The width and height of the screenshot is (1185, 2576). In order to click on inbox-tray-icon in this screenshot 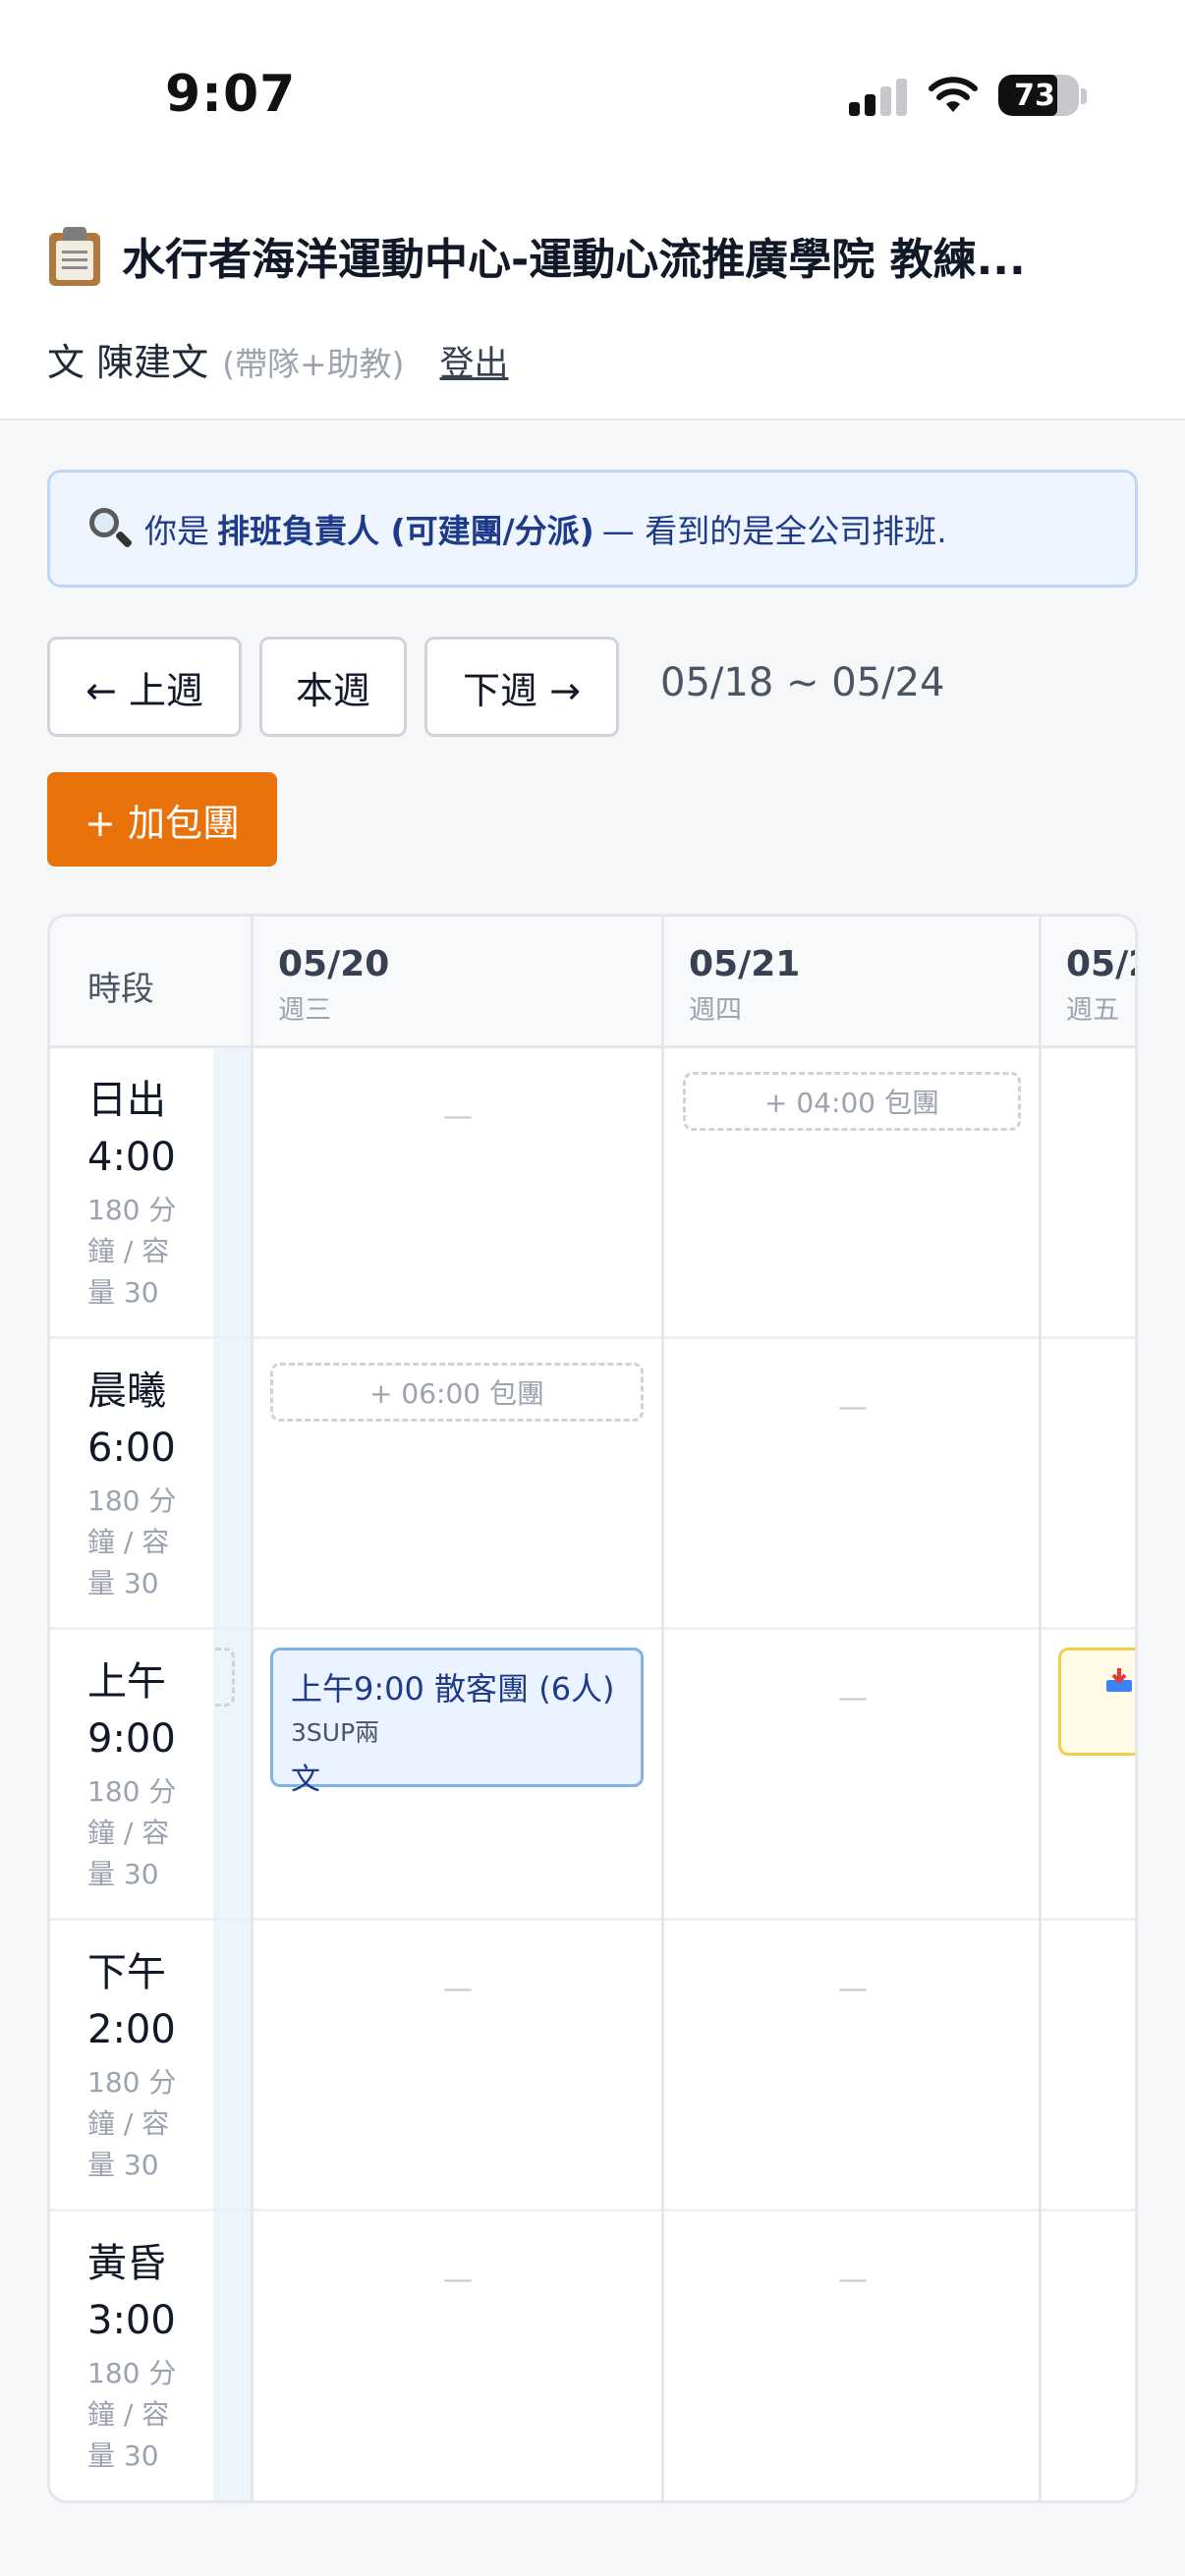, I will do `click(1119, 1680)`.